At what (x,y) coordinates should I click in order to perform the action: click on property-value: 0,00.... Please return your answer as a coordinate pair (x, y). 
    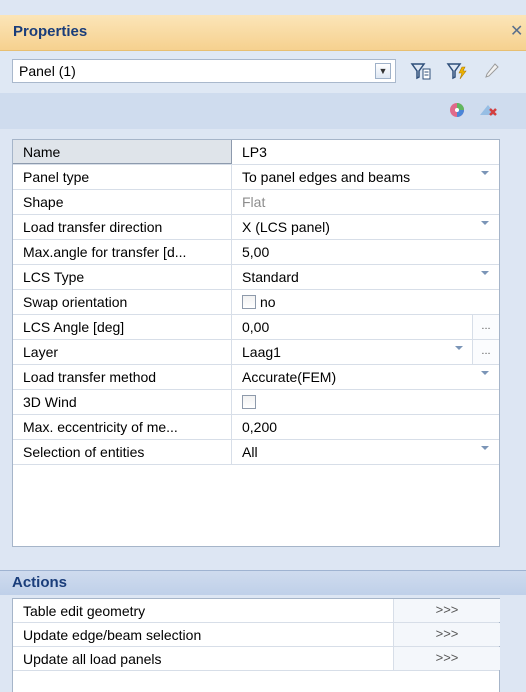
    Looking at the image, I should click on (365, 327).